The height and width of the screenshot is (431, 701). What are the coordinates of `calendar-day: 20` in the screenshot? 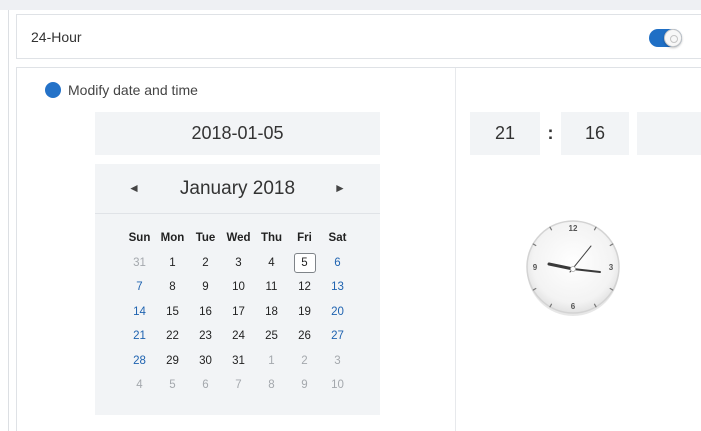 It's located at (337, 312).